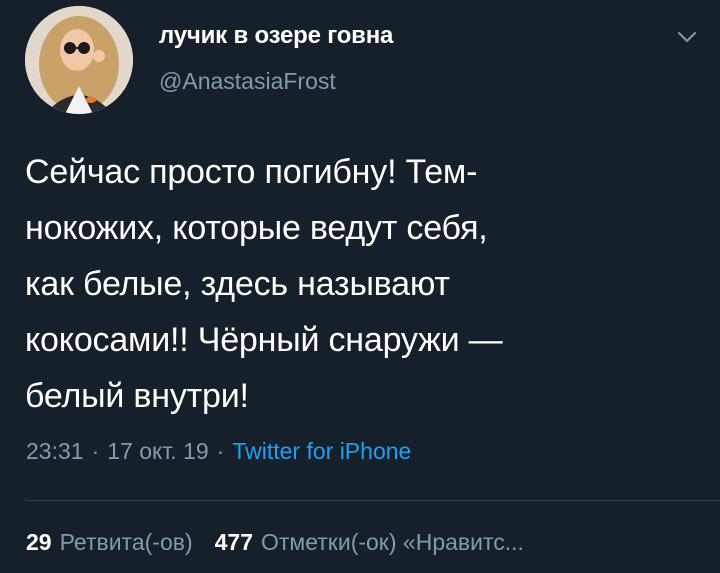  I want to click on tweet-time: 23:31, so click(55, 451).